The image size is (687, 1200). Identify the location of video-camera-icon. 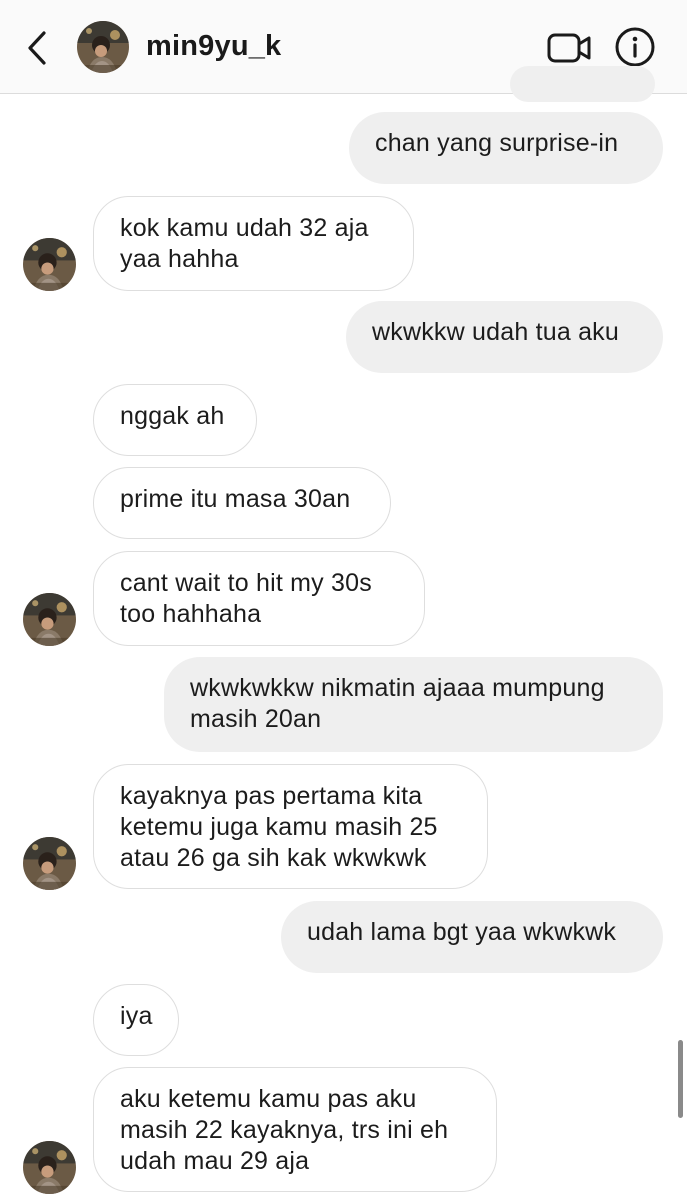
(569, 48).